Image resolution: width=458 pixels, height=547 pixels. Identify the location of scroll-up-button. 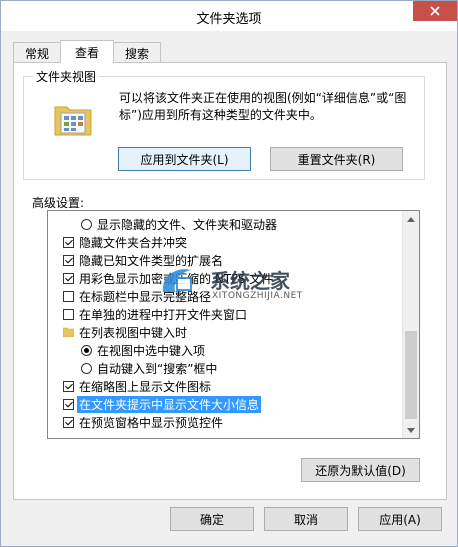
(411, 219).